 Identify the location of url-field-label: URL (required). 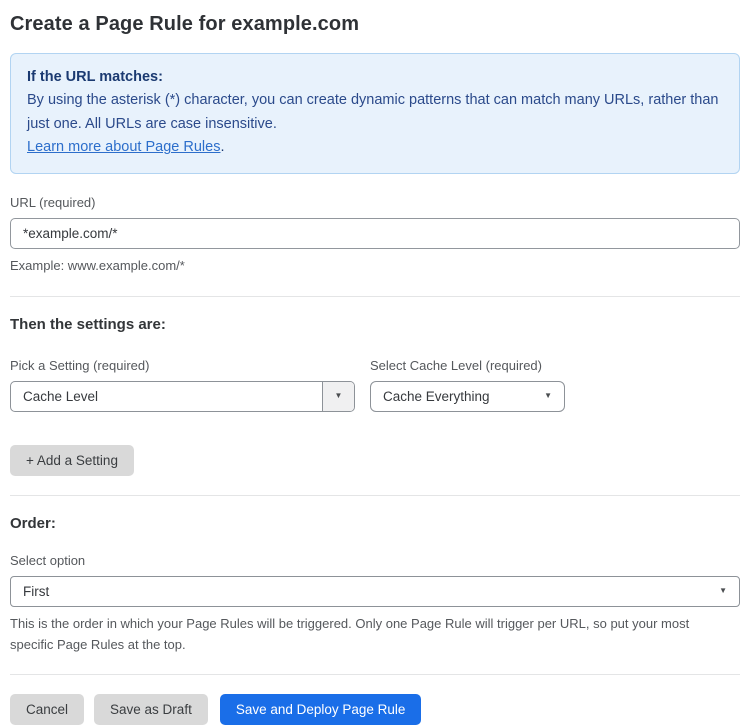
(53, 202).